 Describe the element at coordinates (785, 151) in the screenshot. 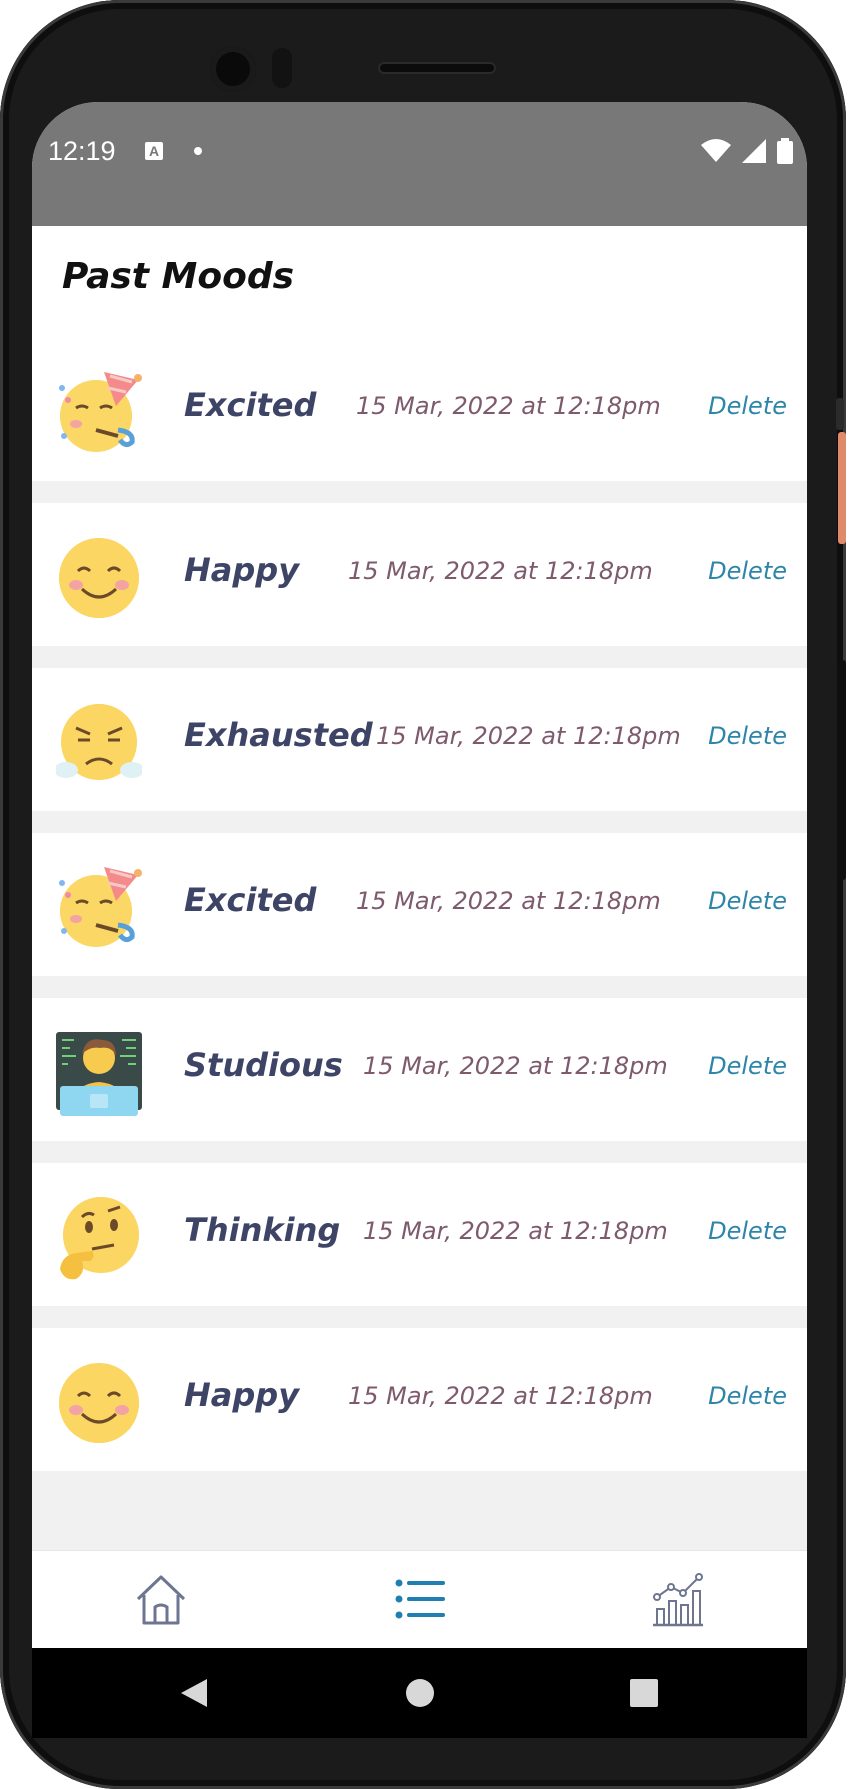

I see `battery-icon` at that location.